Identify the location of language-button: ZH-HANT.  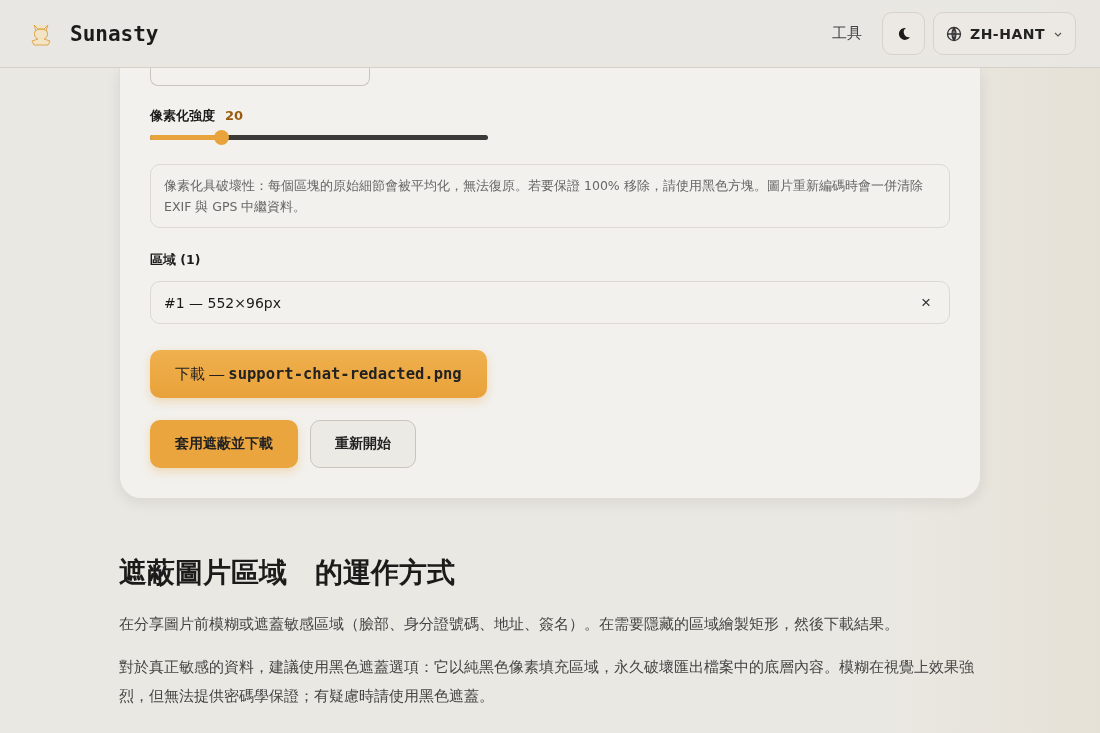
(1004, 33).